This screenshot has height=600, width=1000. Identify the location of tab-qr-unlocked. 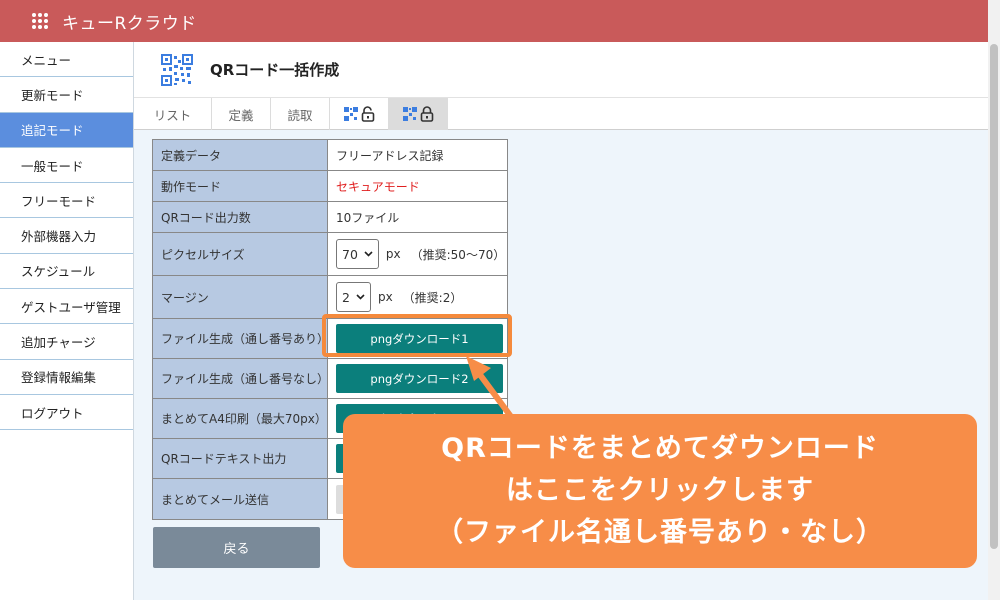
(359, 114).